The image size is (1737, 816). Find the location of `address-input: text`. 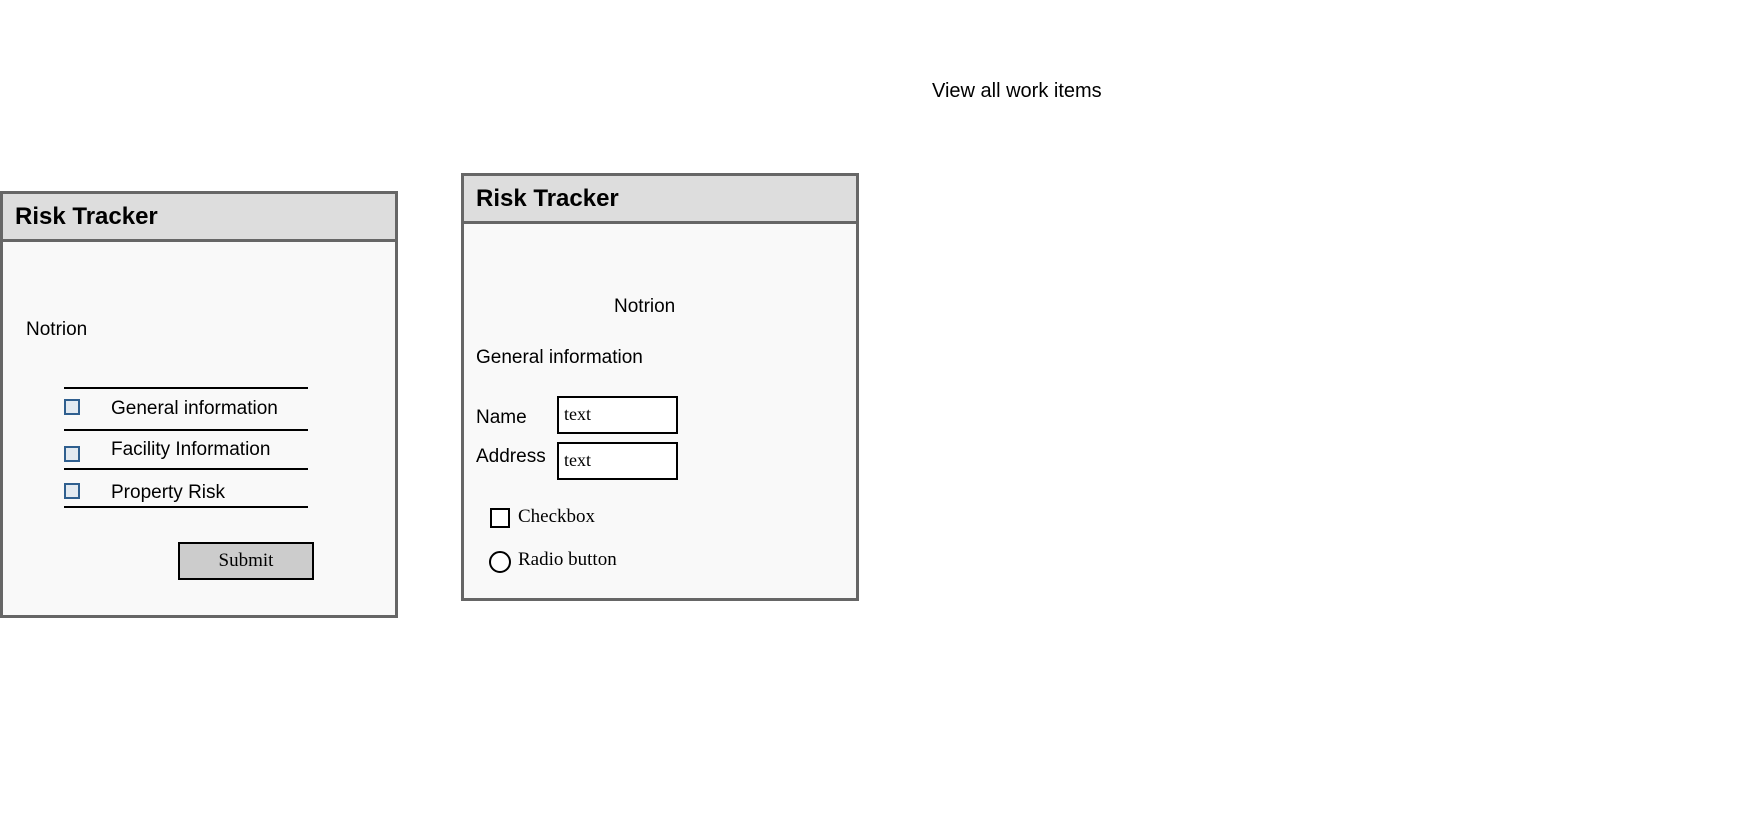

address-input: text is located at coordinates (617, 461).